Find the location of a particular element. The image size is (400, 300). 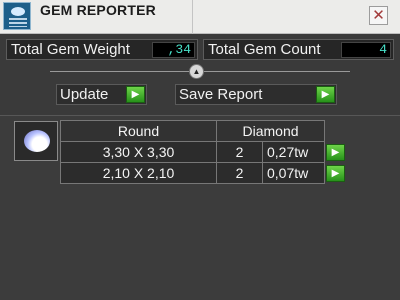

gem-shape-header: Round is located at coordinates (138, 131).